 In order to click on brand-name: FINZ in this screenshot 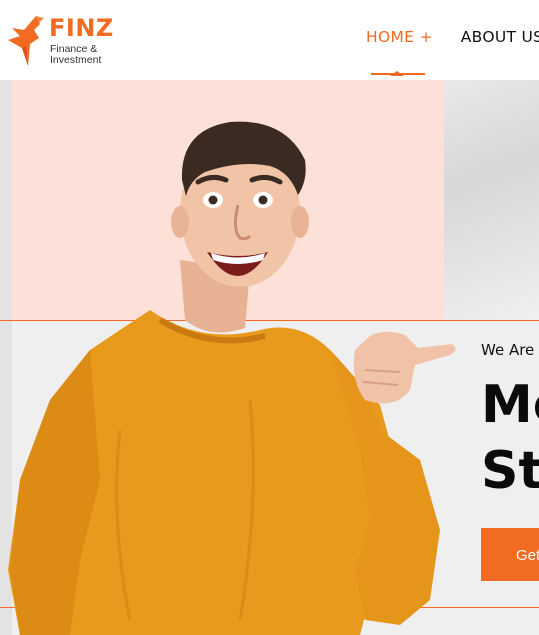, I will do `click(81, 28)`.